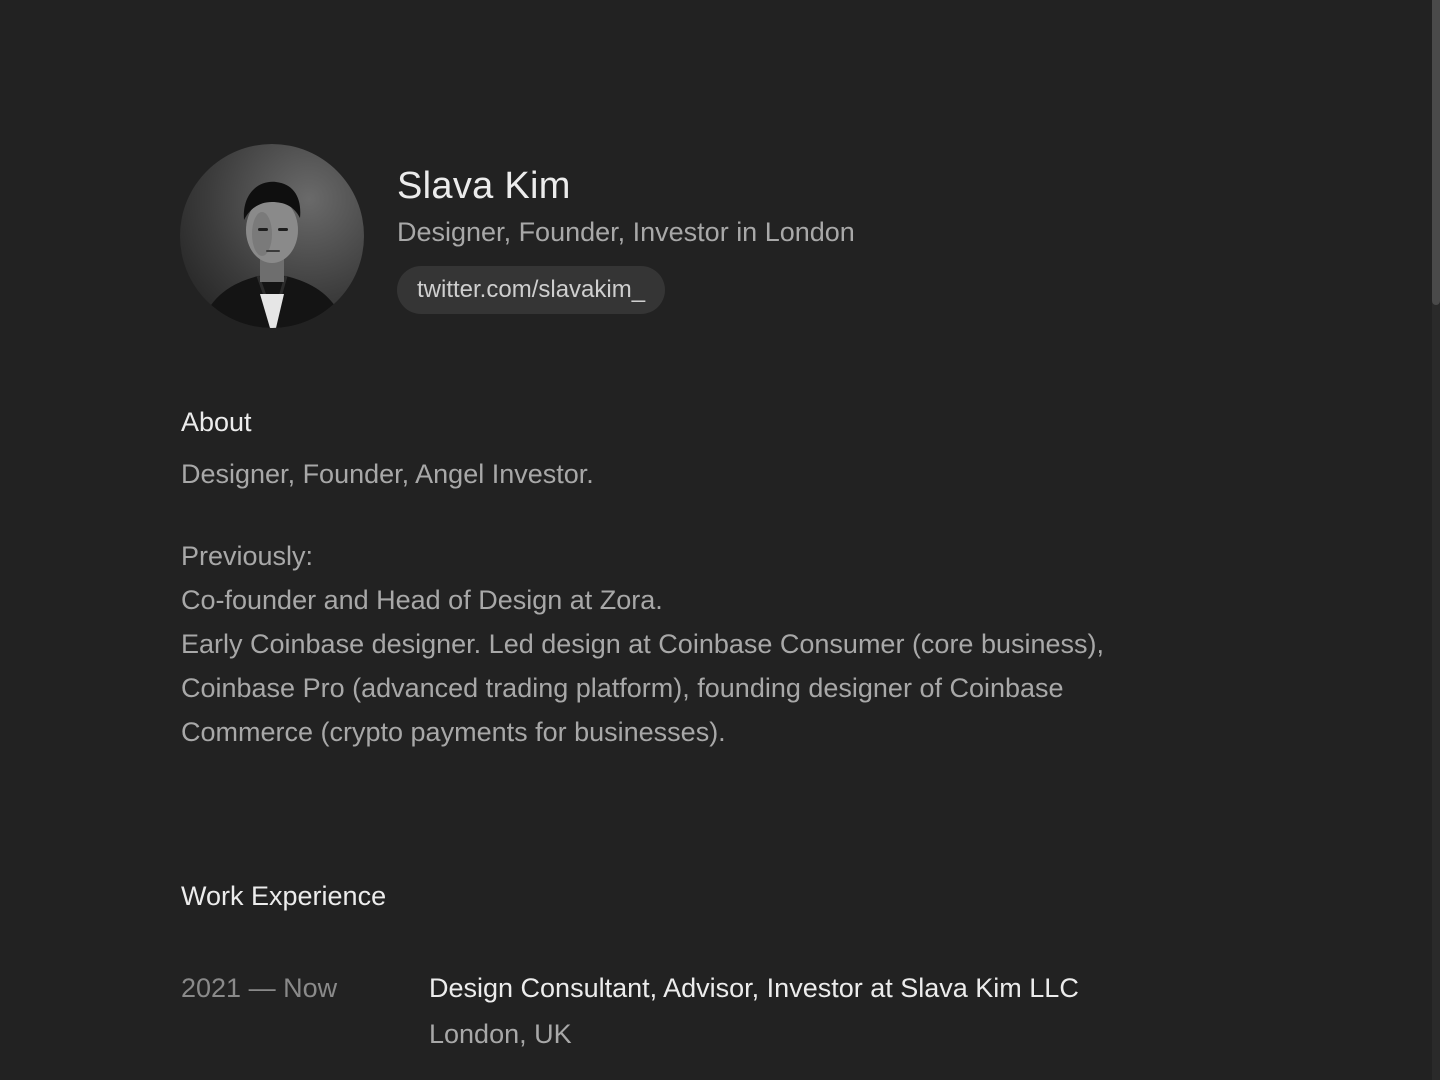 This screenshot has height=1080, width=1440. What do you see at coordinates (1436, 152) in the screenshot?
I see `scrollbar-thumb` at bounding box center [1436, 152].